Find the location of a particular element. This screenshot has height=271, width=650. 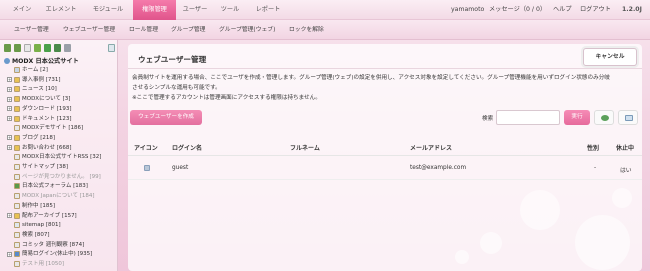

search-run-button: 実行 is located at coordinates (577, 117).